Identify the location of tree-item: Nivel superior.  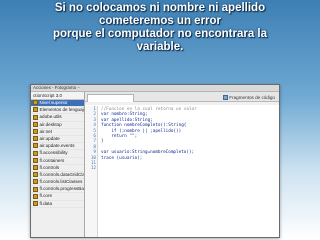
(57, 104).